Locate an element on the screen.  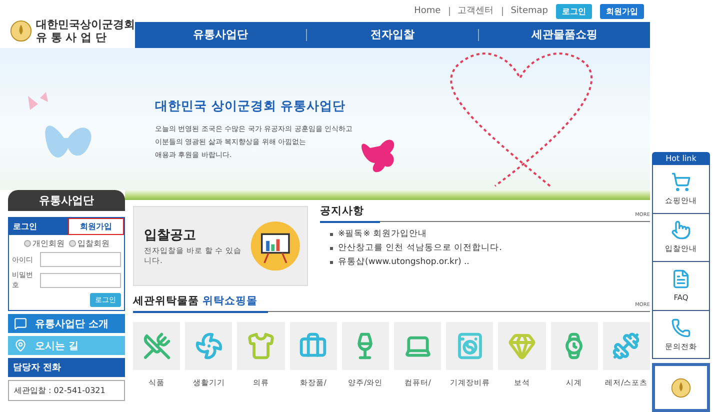
shop-title: 세관위탁물품 위탁쇼핑몰 is located at coordinates (195, 301).